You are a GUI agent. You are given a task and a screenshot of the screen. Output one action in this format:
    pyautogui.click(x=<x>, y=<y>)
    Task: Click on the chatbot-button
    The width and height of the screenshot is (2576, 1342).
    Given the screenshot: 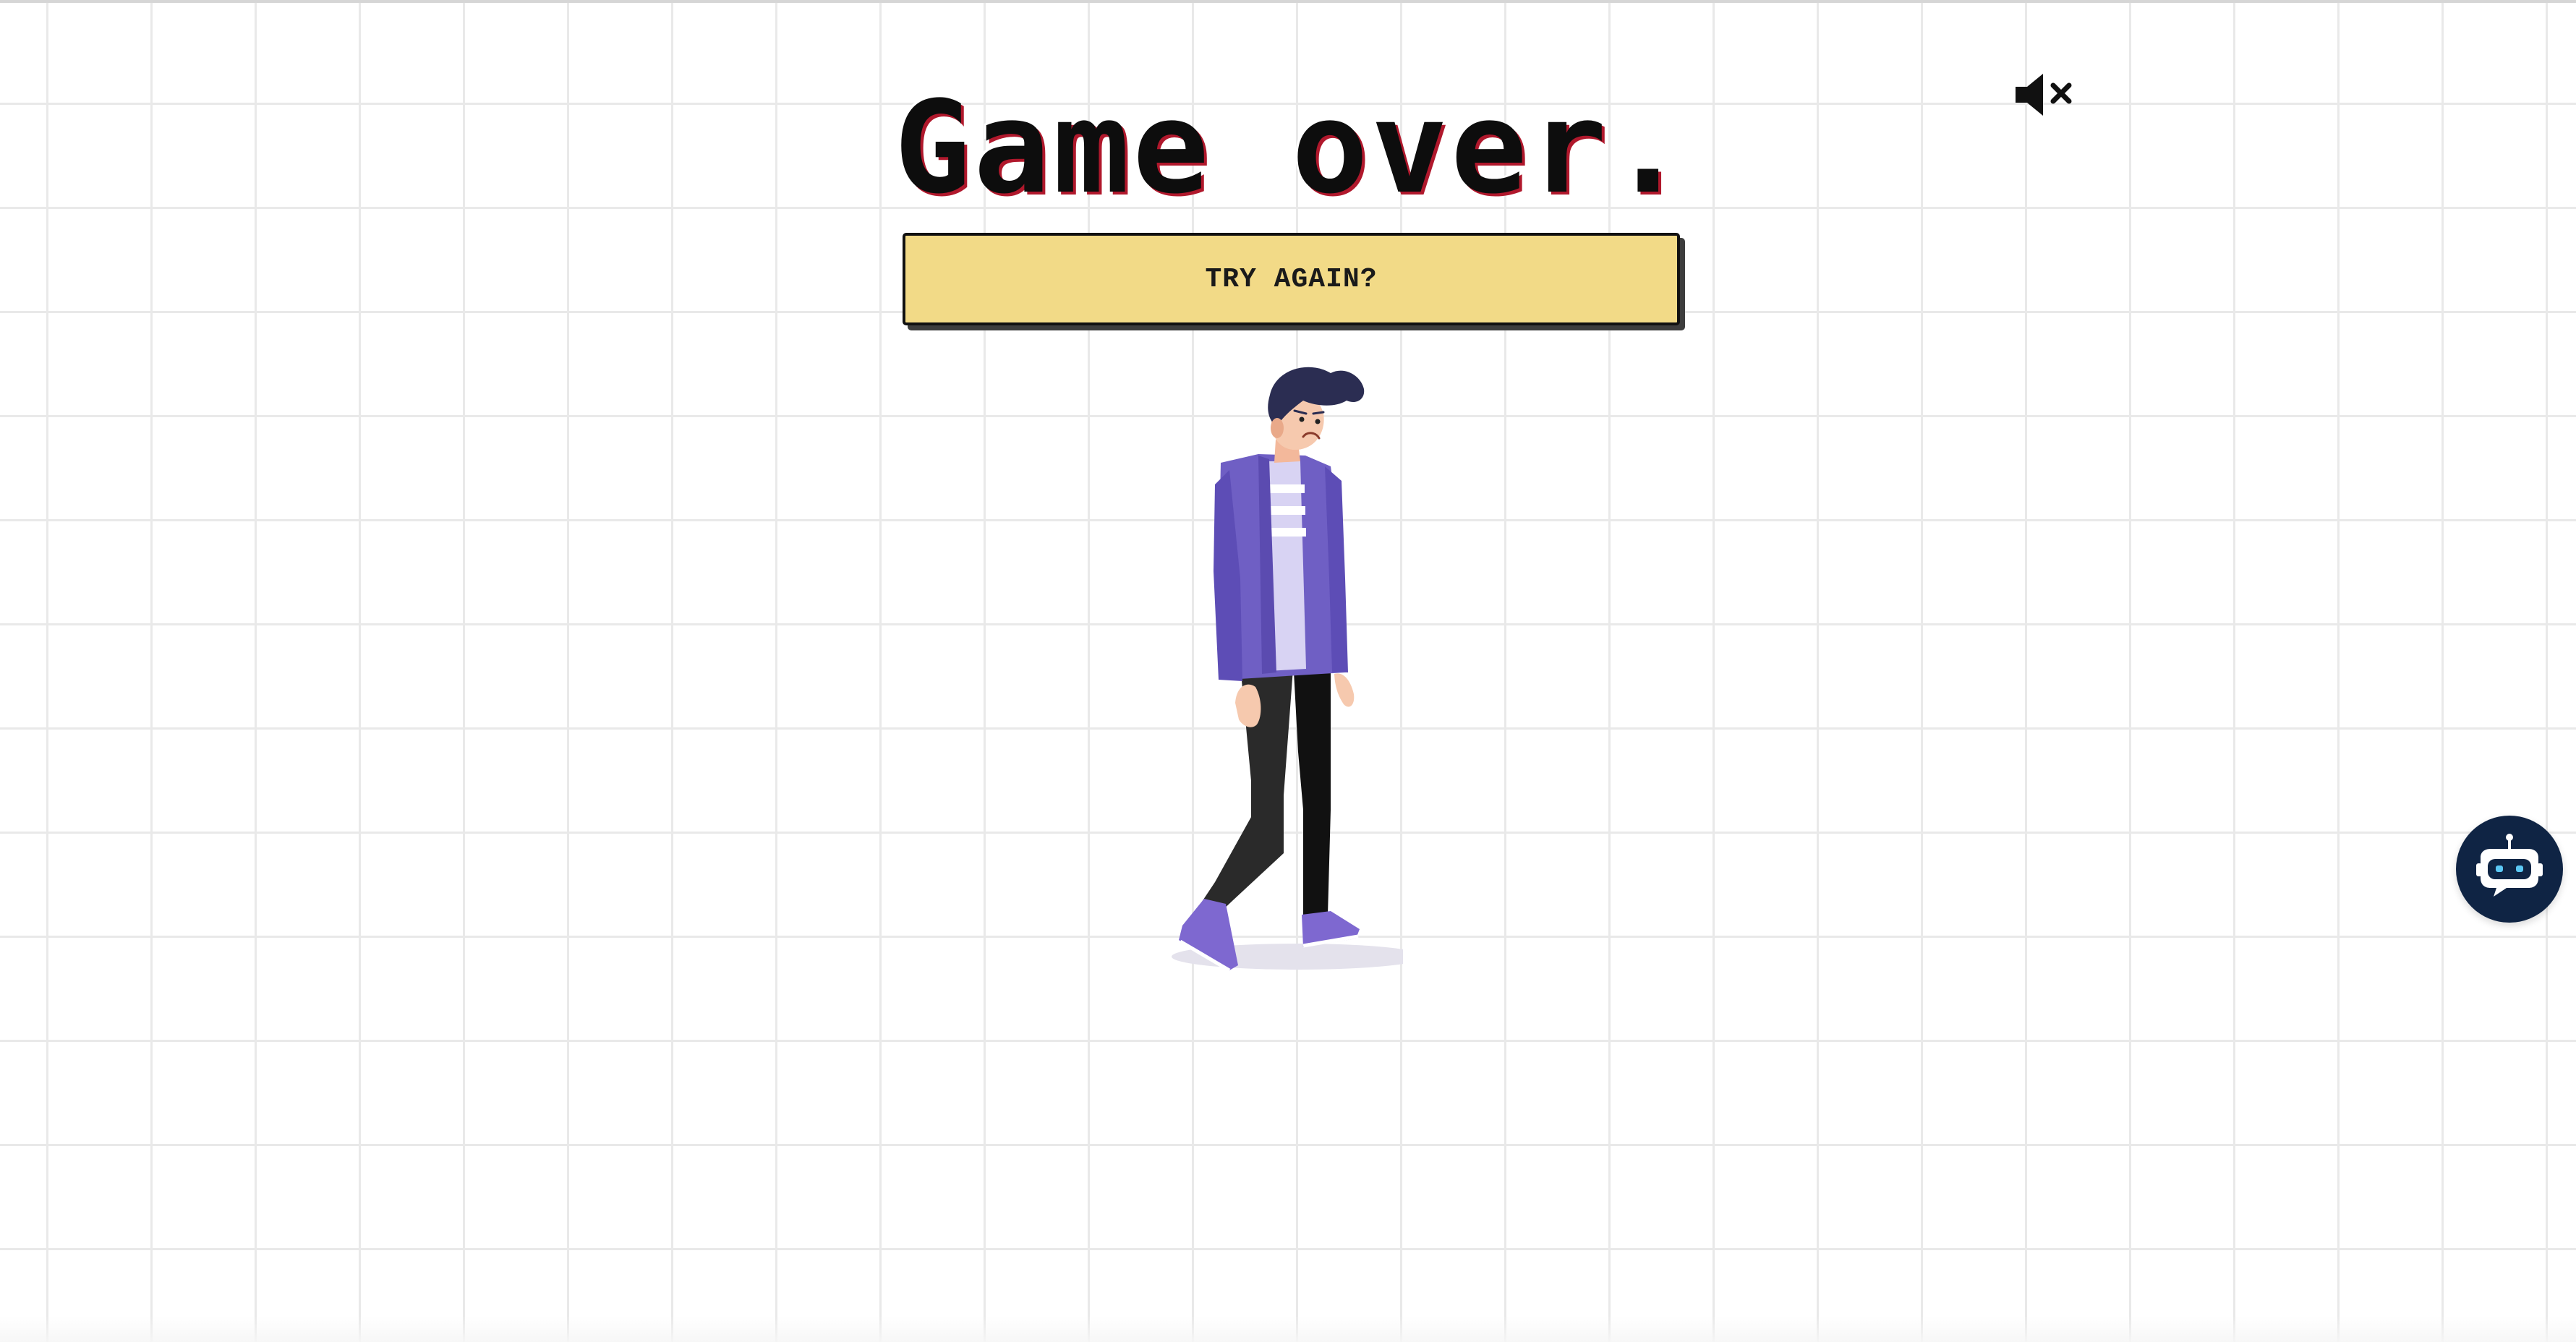 What is the action you would take?
    pyautogui.click(x=2509, y=869)
    